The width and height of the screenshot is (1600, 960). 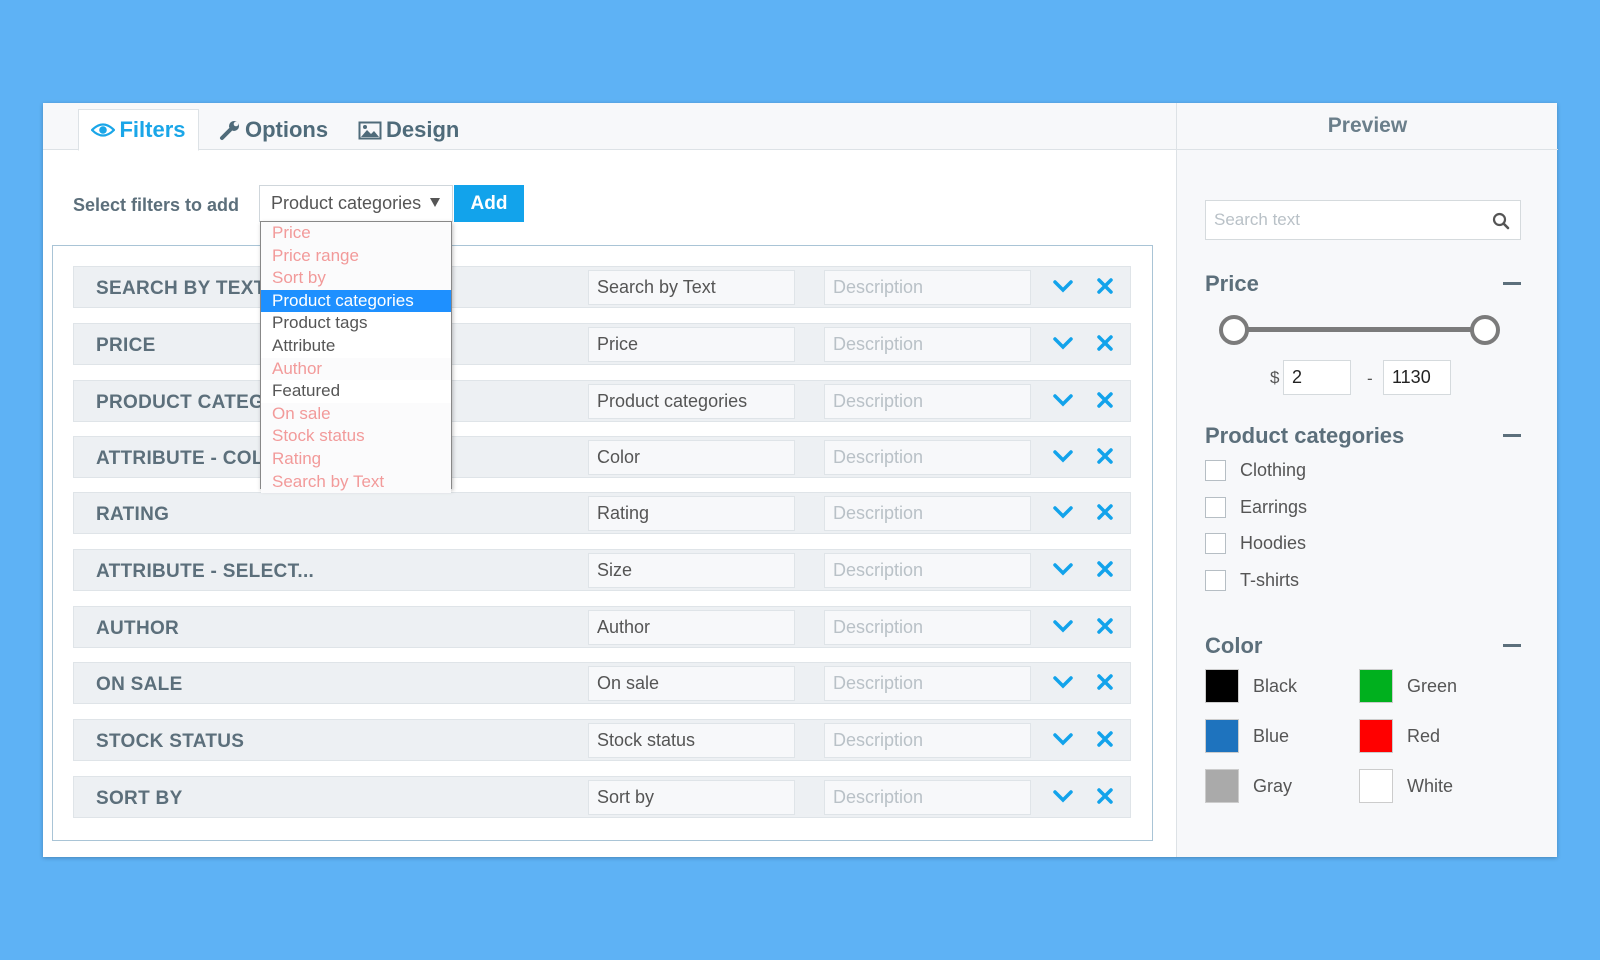 I want to click on price-min-input: 2, so click(x=1317, y=377).